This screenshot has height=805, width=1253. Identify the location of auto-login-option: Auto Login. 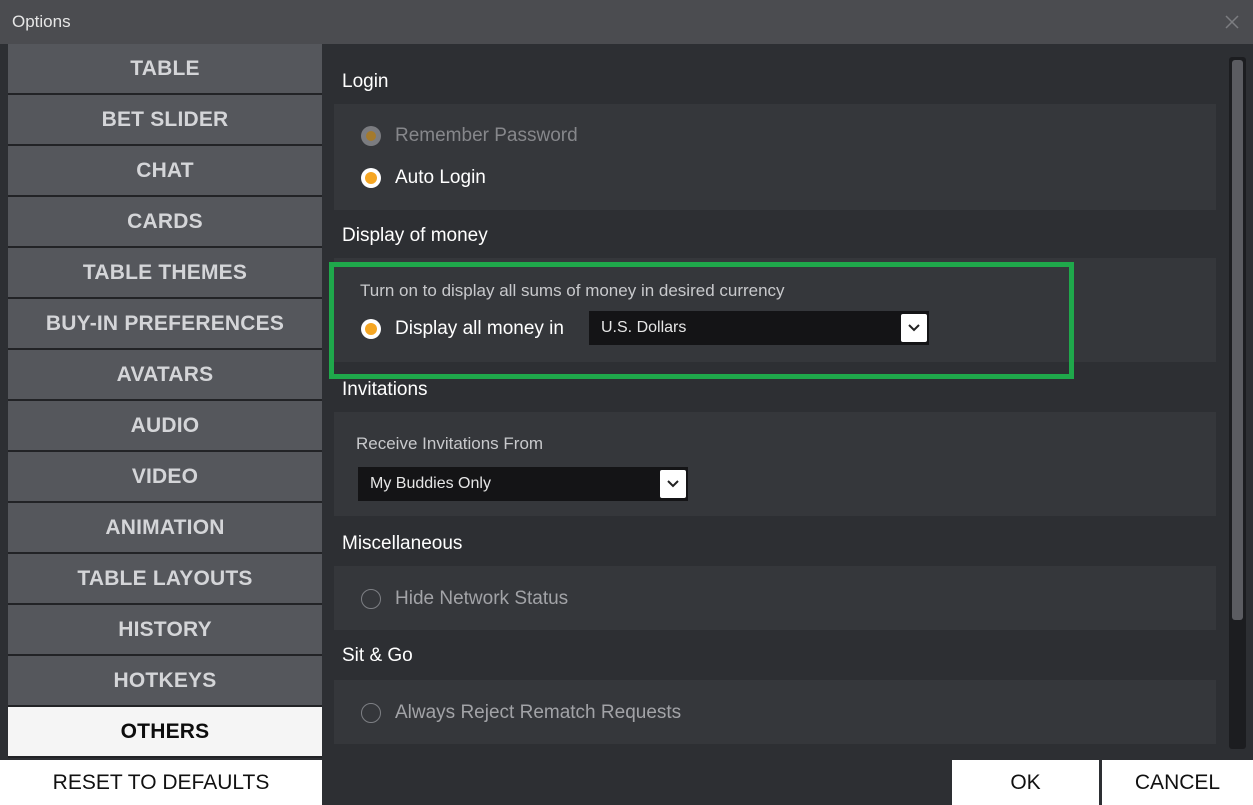
(423, 178).